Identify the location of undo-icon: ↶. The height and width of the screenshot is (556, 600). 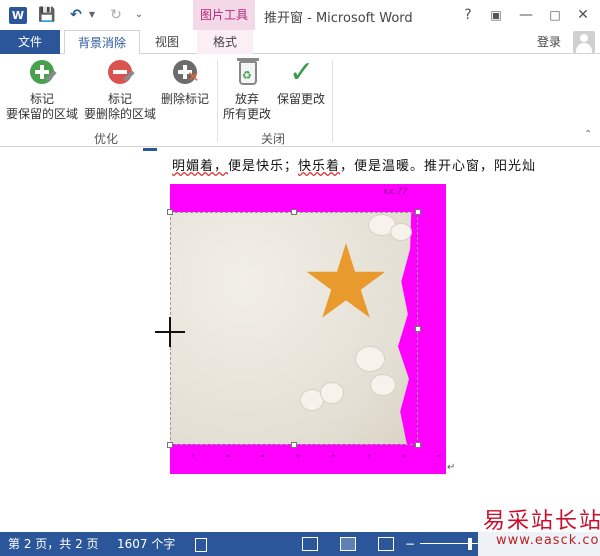
(76, 15).